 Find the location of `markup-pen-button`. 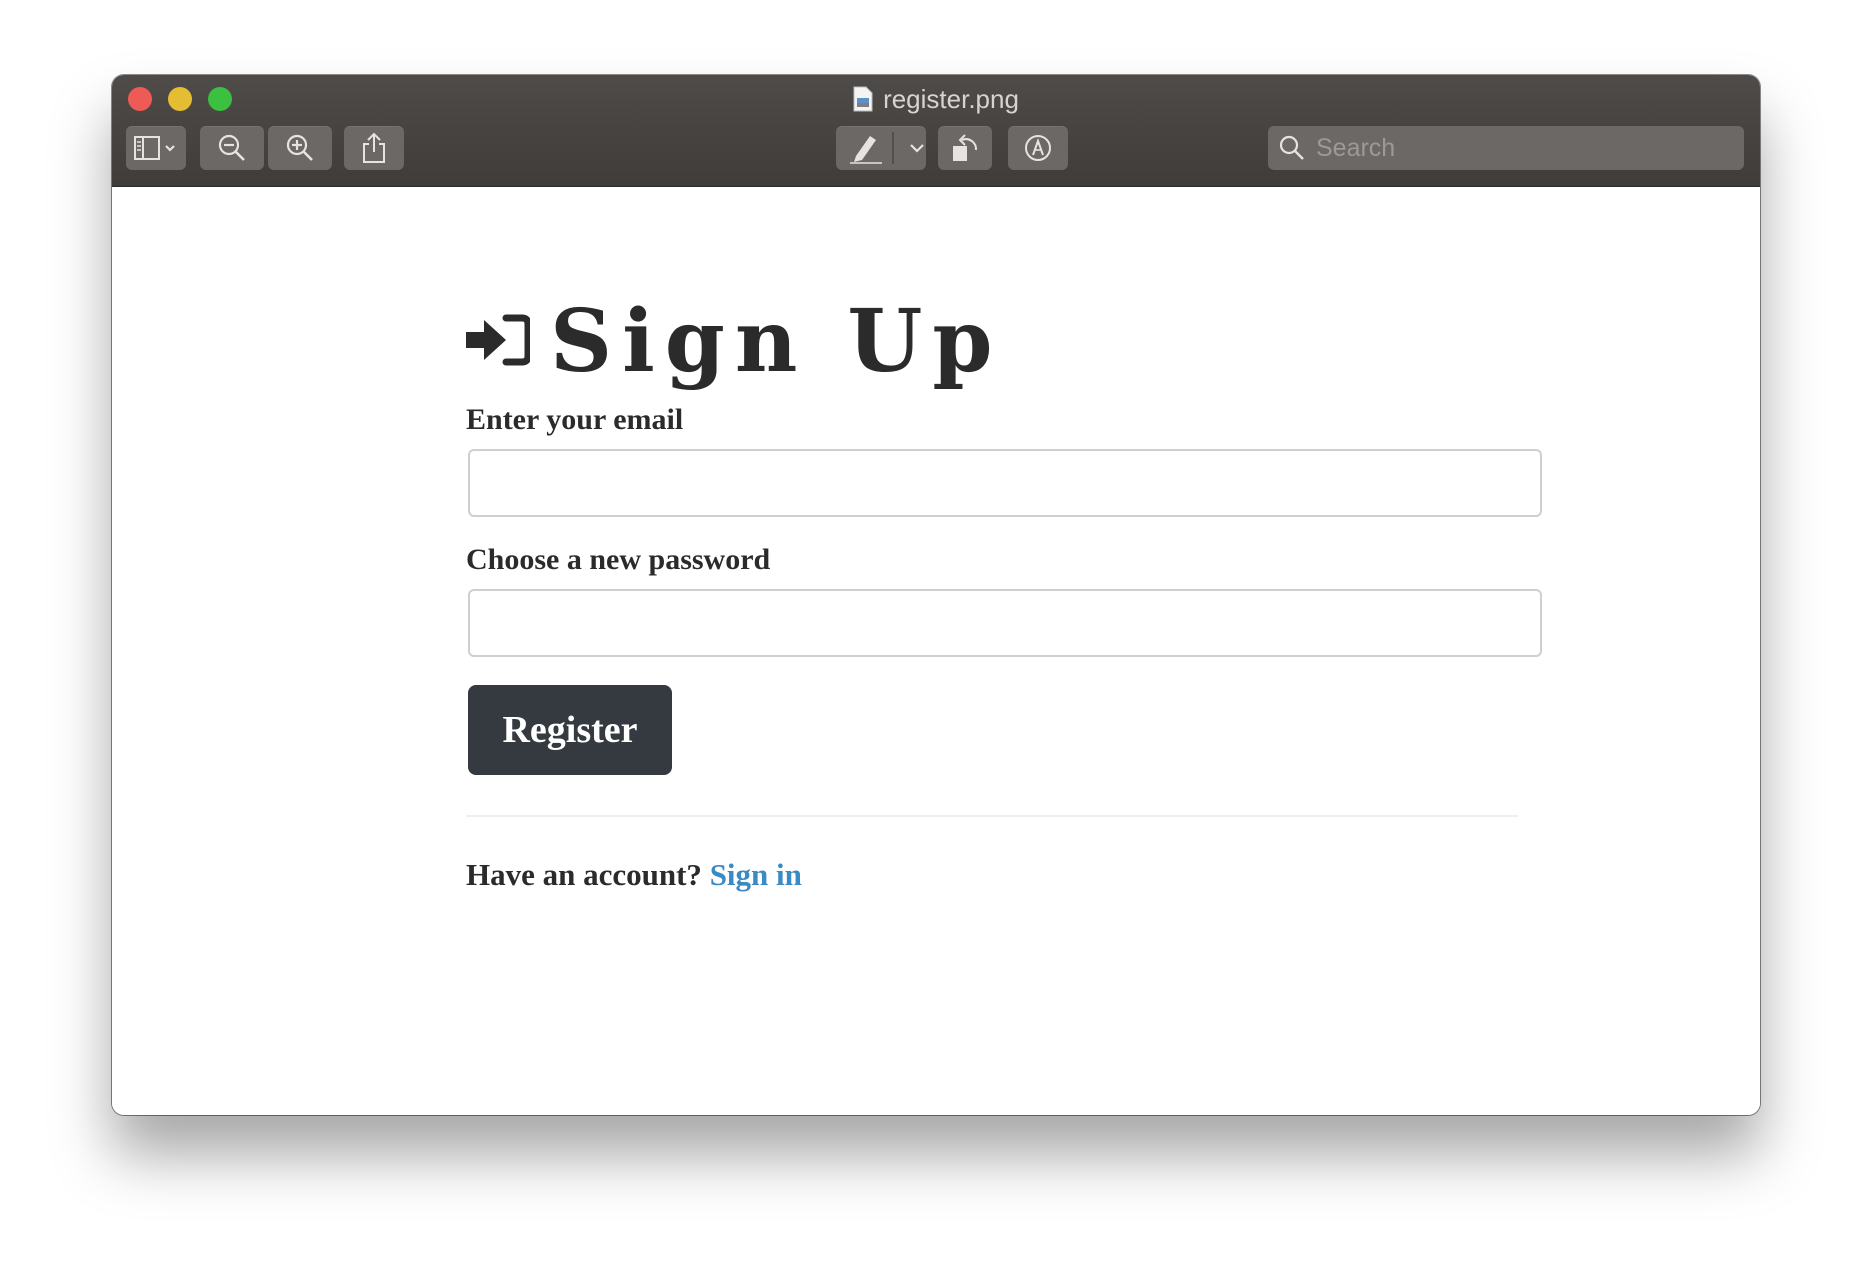

markup-pen-button is located at coordinates (881, 148).